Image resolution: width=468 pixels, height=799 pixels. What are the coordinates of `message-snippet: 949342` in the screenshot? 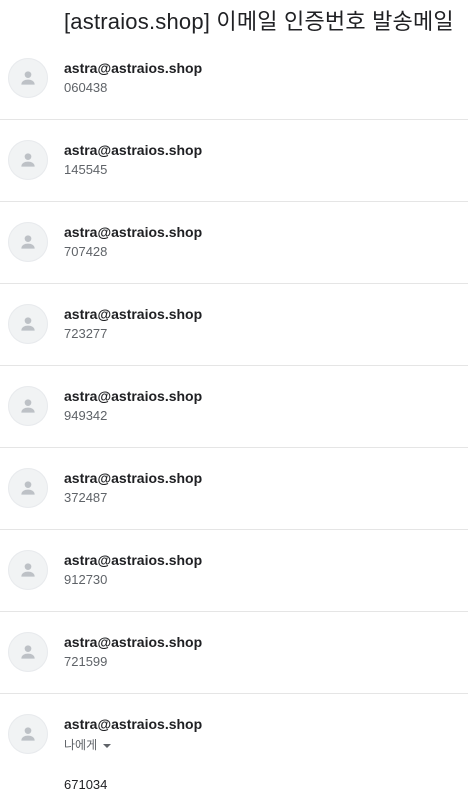 It's located at (86, 415).